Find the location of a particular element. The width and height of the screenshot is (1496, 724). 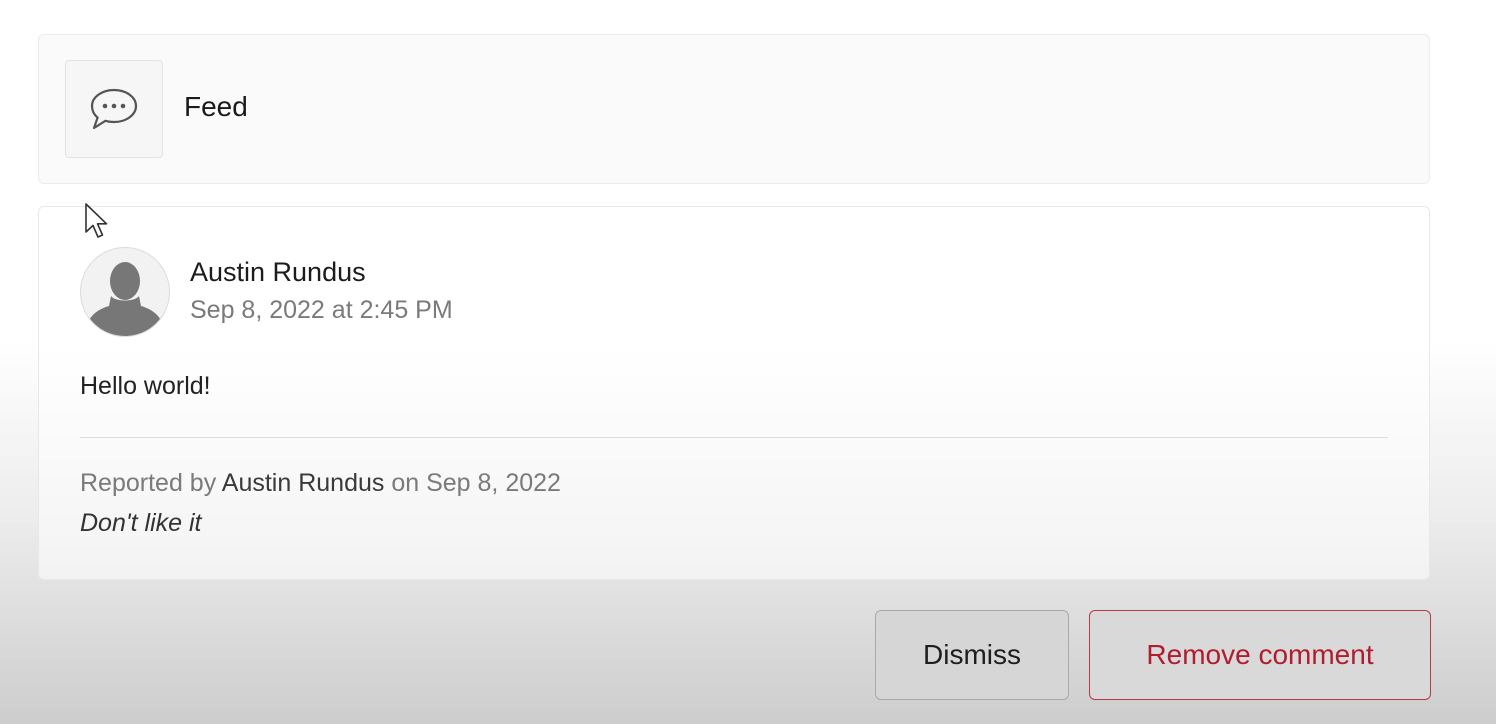

dismiss-button: Dismiss is located at coordinates (972, 655).